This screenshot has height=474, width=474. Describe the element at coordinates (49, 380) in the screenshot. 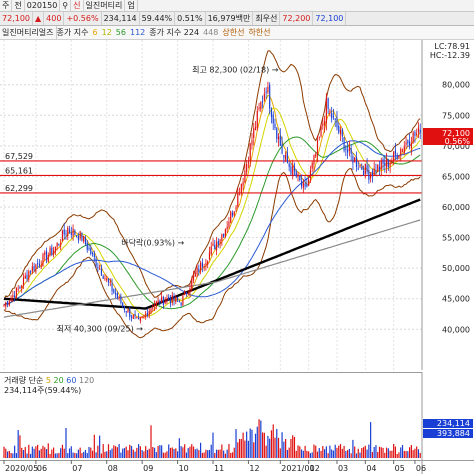

I see `volume-title: 거래량 단순 5 20 60 120` at that location.